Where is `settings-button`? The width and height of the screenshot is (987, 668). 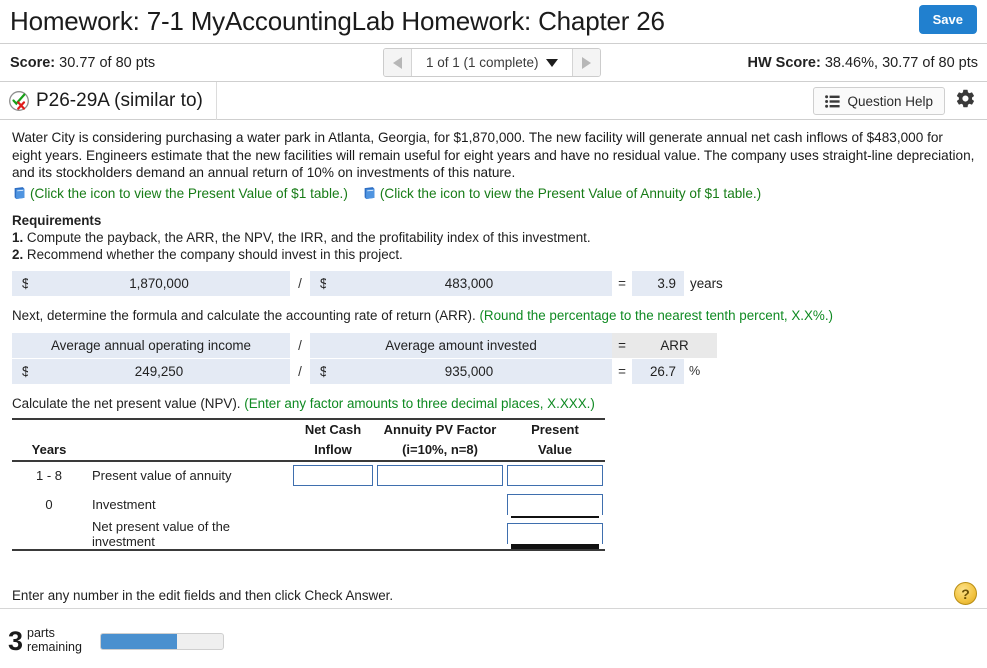 settings-button is located at coordinates (965, 101).